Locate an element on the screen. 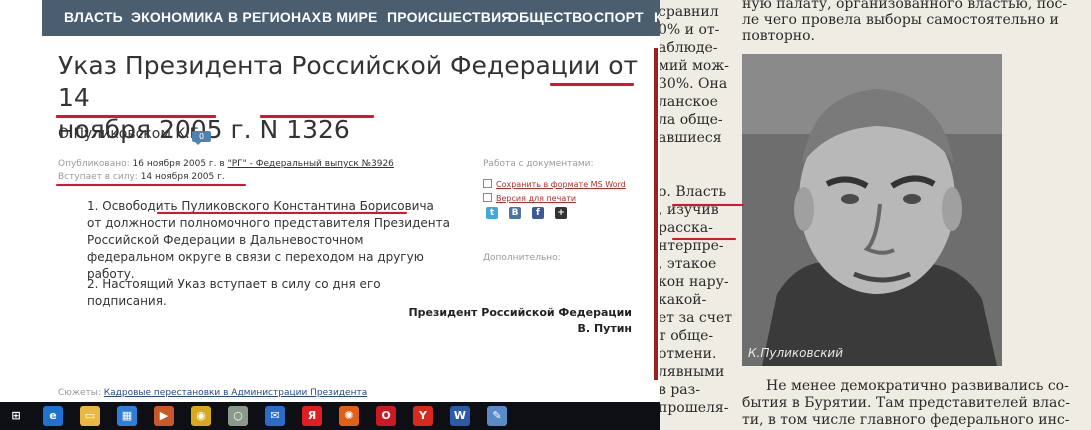 Image resolution: width=1091 pixels, height=430 pixels. newspaper-line: повторно. is located at coordinates (778, 36).